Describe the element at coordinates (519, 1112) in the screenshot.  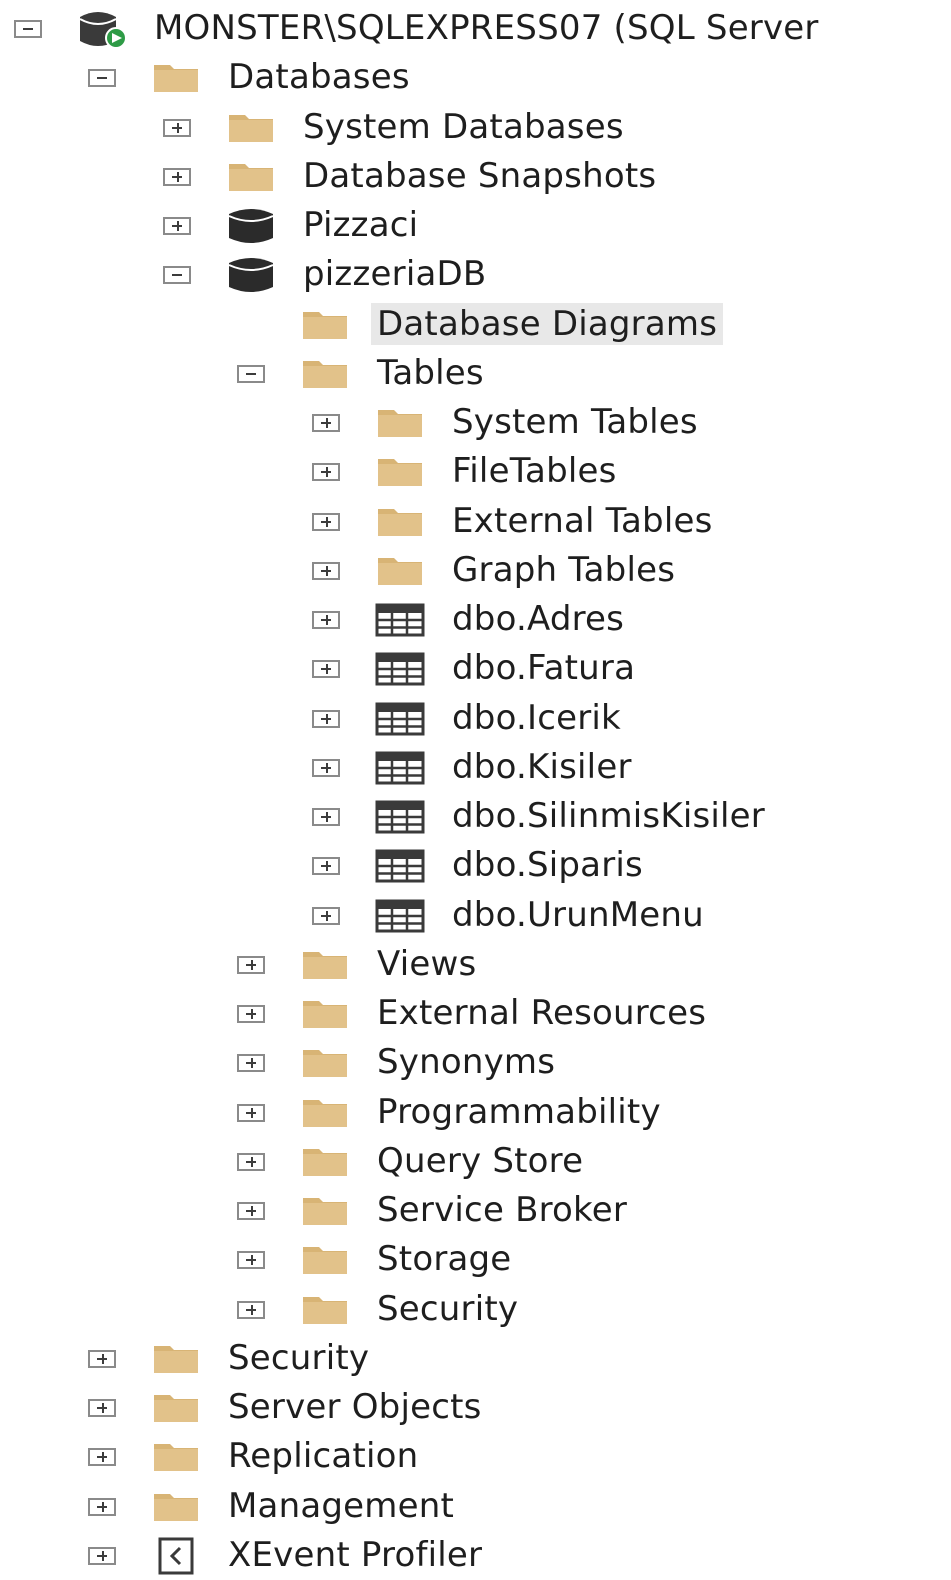
I see `node-label-programmability: Programmability` at that location.